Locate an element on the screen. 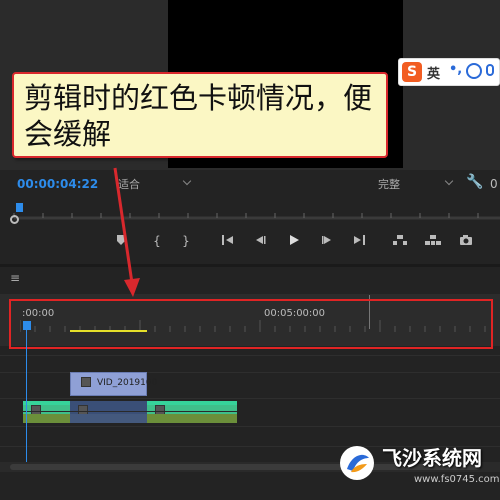 The height and width of the screenshot is (500, 500). ime-punctuation-toggle: •, is located at coordinates (455, 69).